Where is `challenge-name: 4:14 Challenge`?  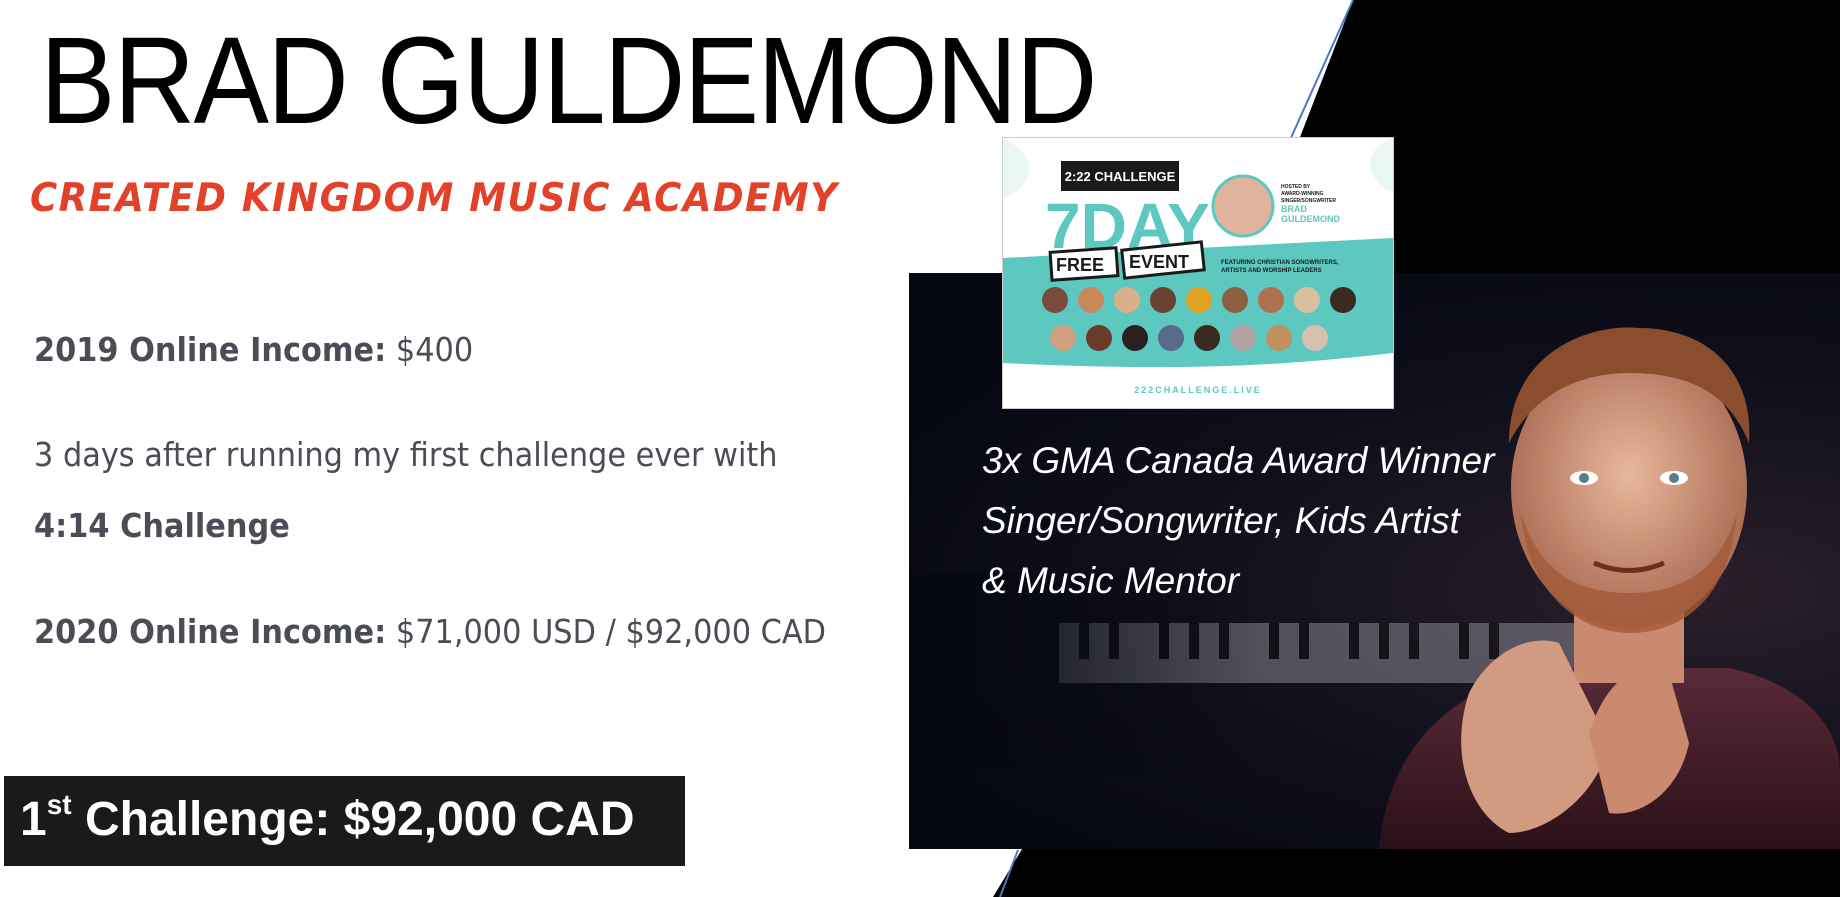 challenge-name: 4:14 Challenge is located at coordinates (162, 525).